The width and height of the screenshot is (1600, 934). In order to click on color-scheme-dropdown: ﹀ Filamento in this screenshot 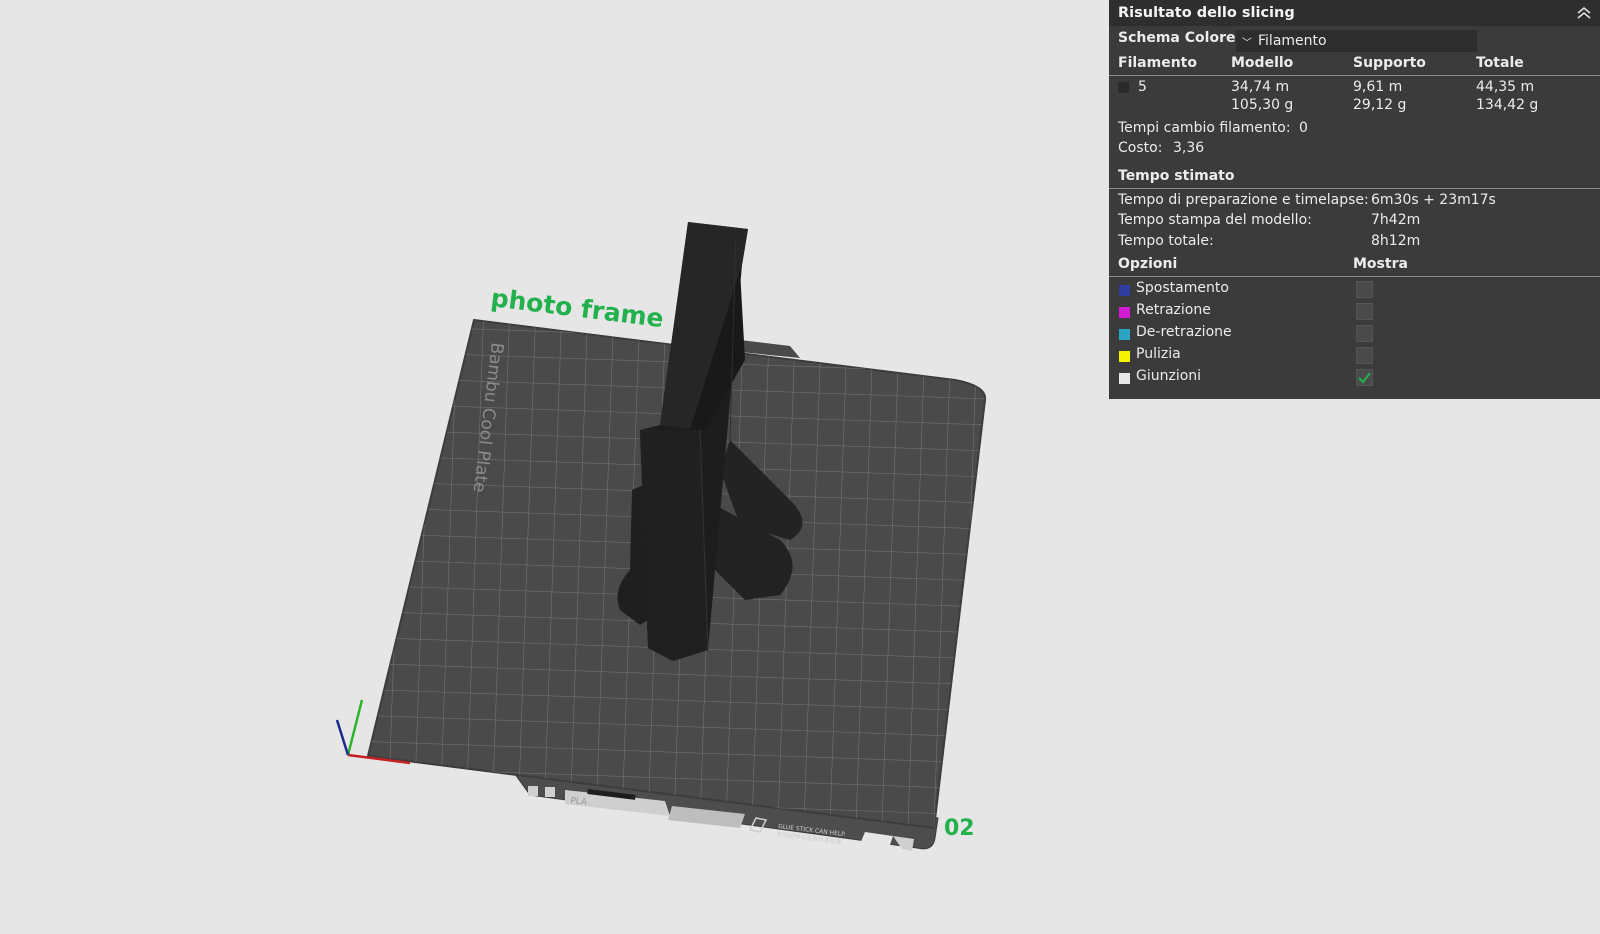, I will do `click(1356, 41)`.